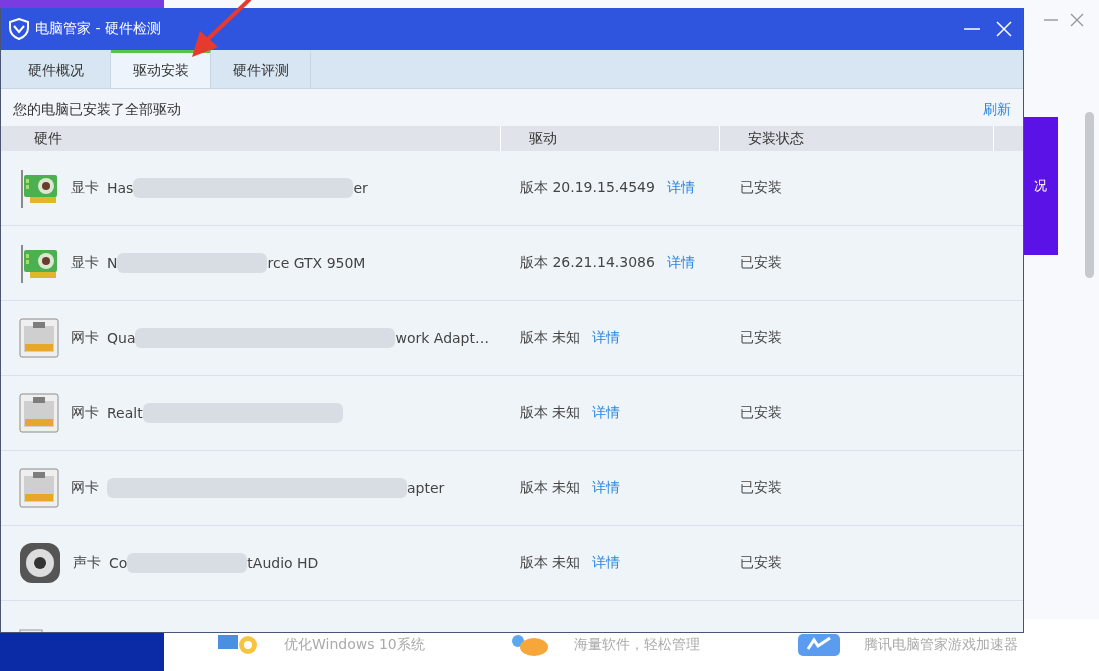 The width and height of the screenshot is (1099, 671). What do you see at coordinates (112, 263) in the screenshot?
I see `hardware-name: N` at bounding box center [112, 263].